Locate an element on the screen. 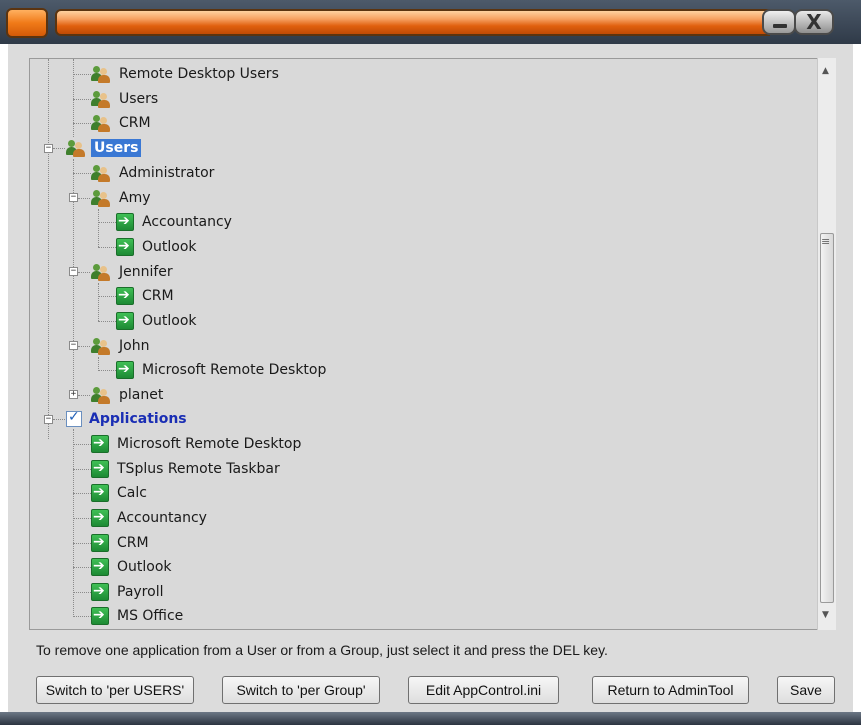 The width and height of the screenshot is (861, 725). tree-item-label: Administrator is located at coordinates (167, 173).